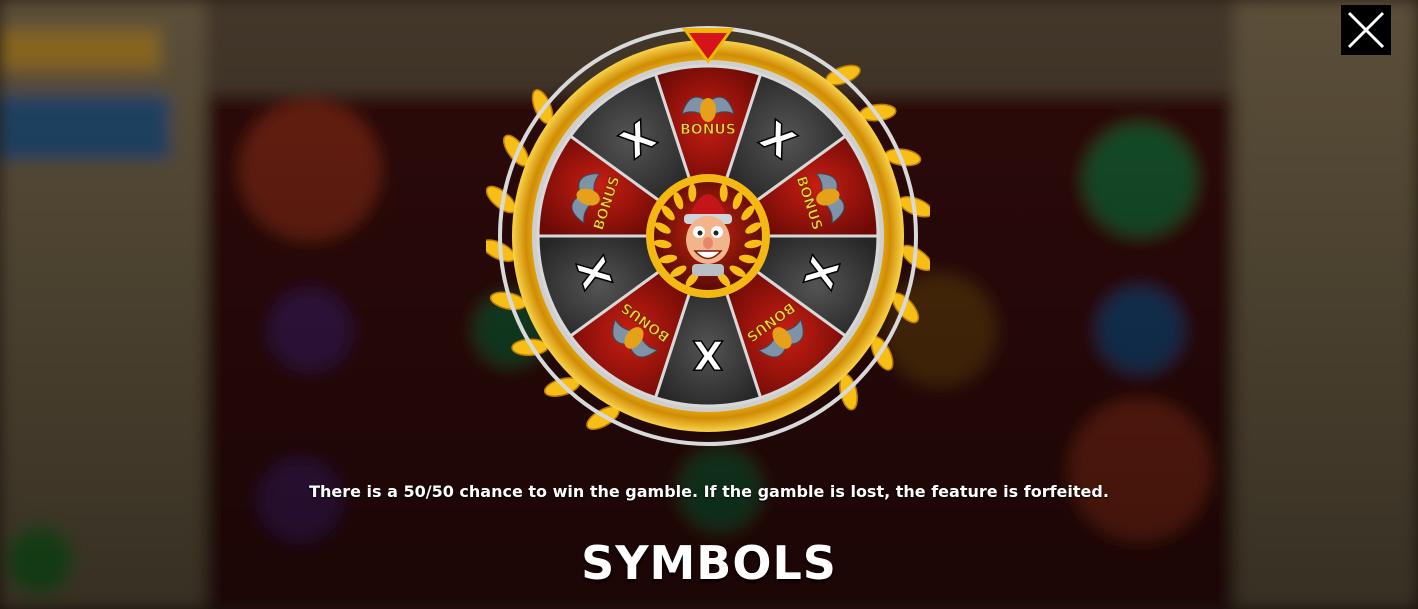 Image resolution: width=1418 pixels, height=609 pixels. I want to click on bonus-label: BONUS, so click(708, 130).